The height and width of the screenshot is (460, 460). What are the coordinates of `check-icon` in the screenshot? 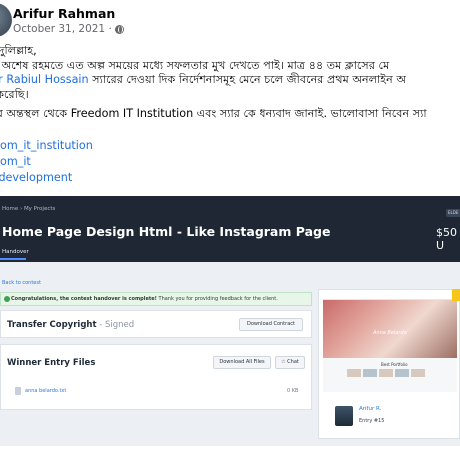 It's located at (7, 299).